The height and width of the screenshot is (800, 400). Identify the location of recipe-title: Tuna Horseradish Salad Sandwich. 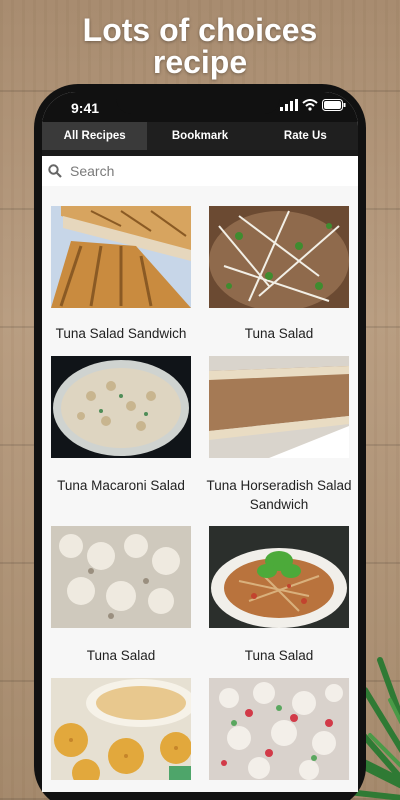
(279, 495).